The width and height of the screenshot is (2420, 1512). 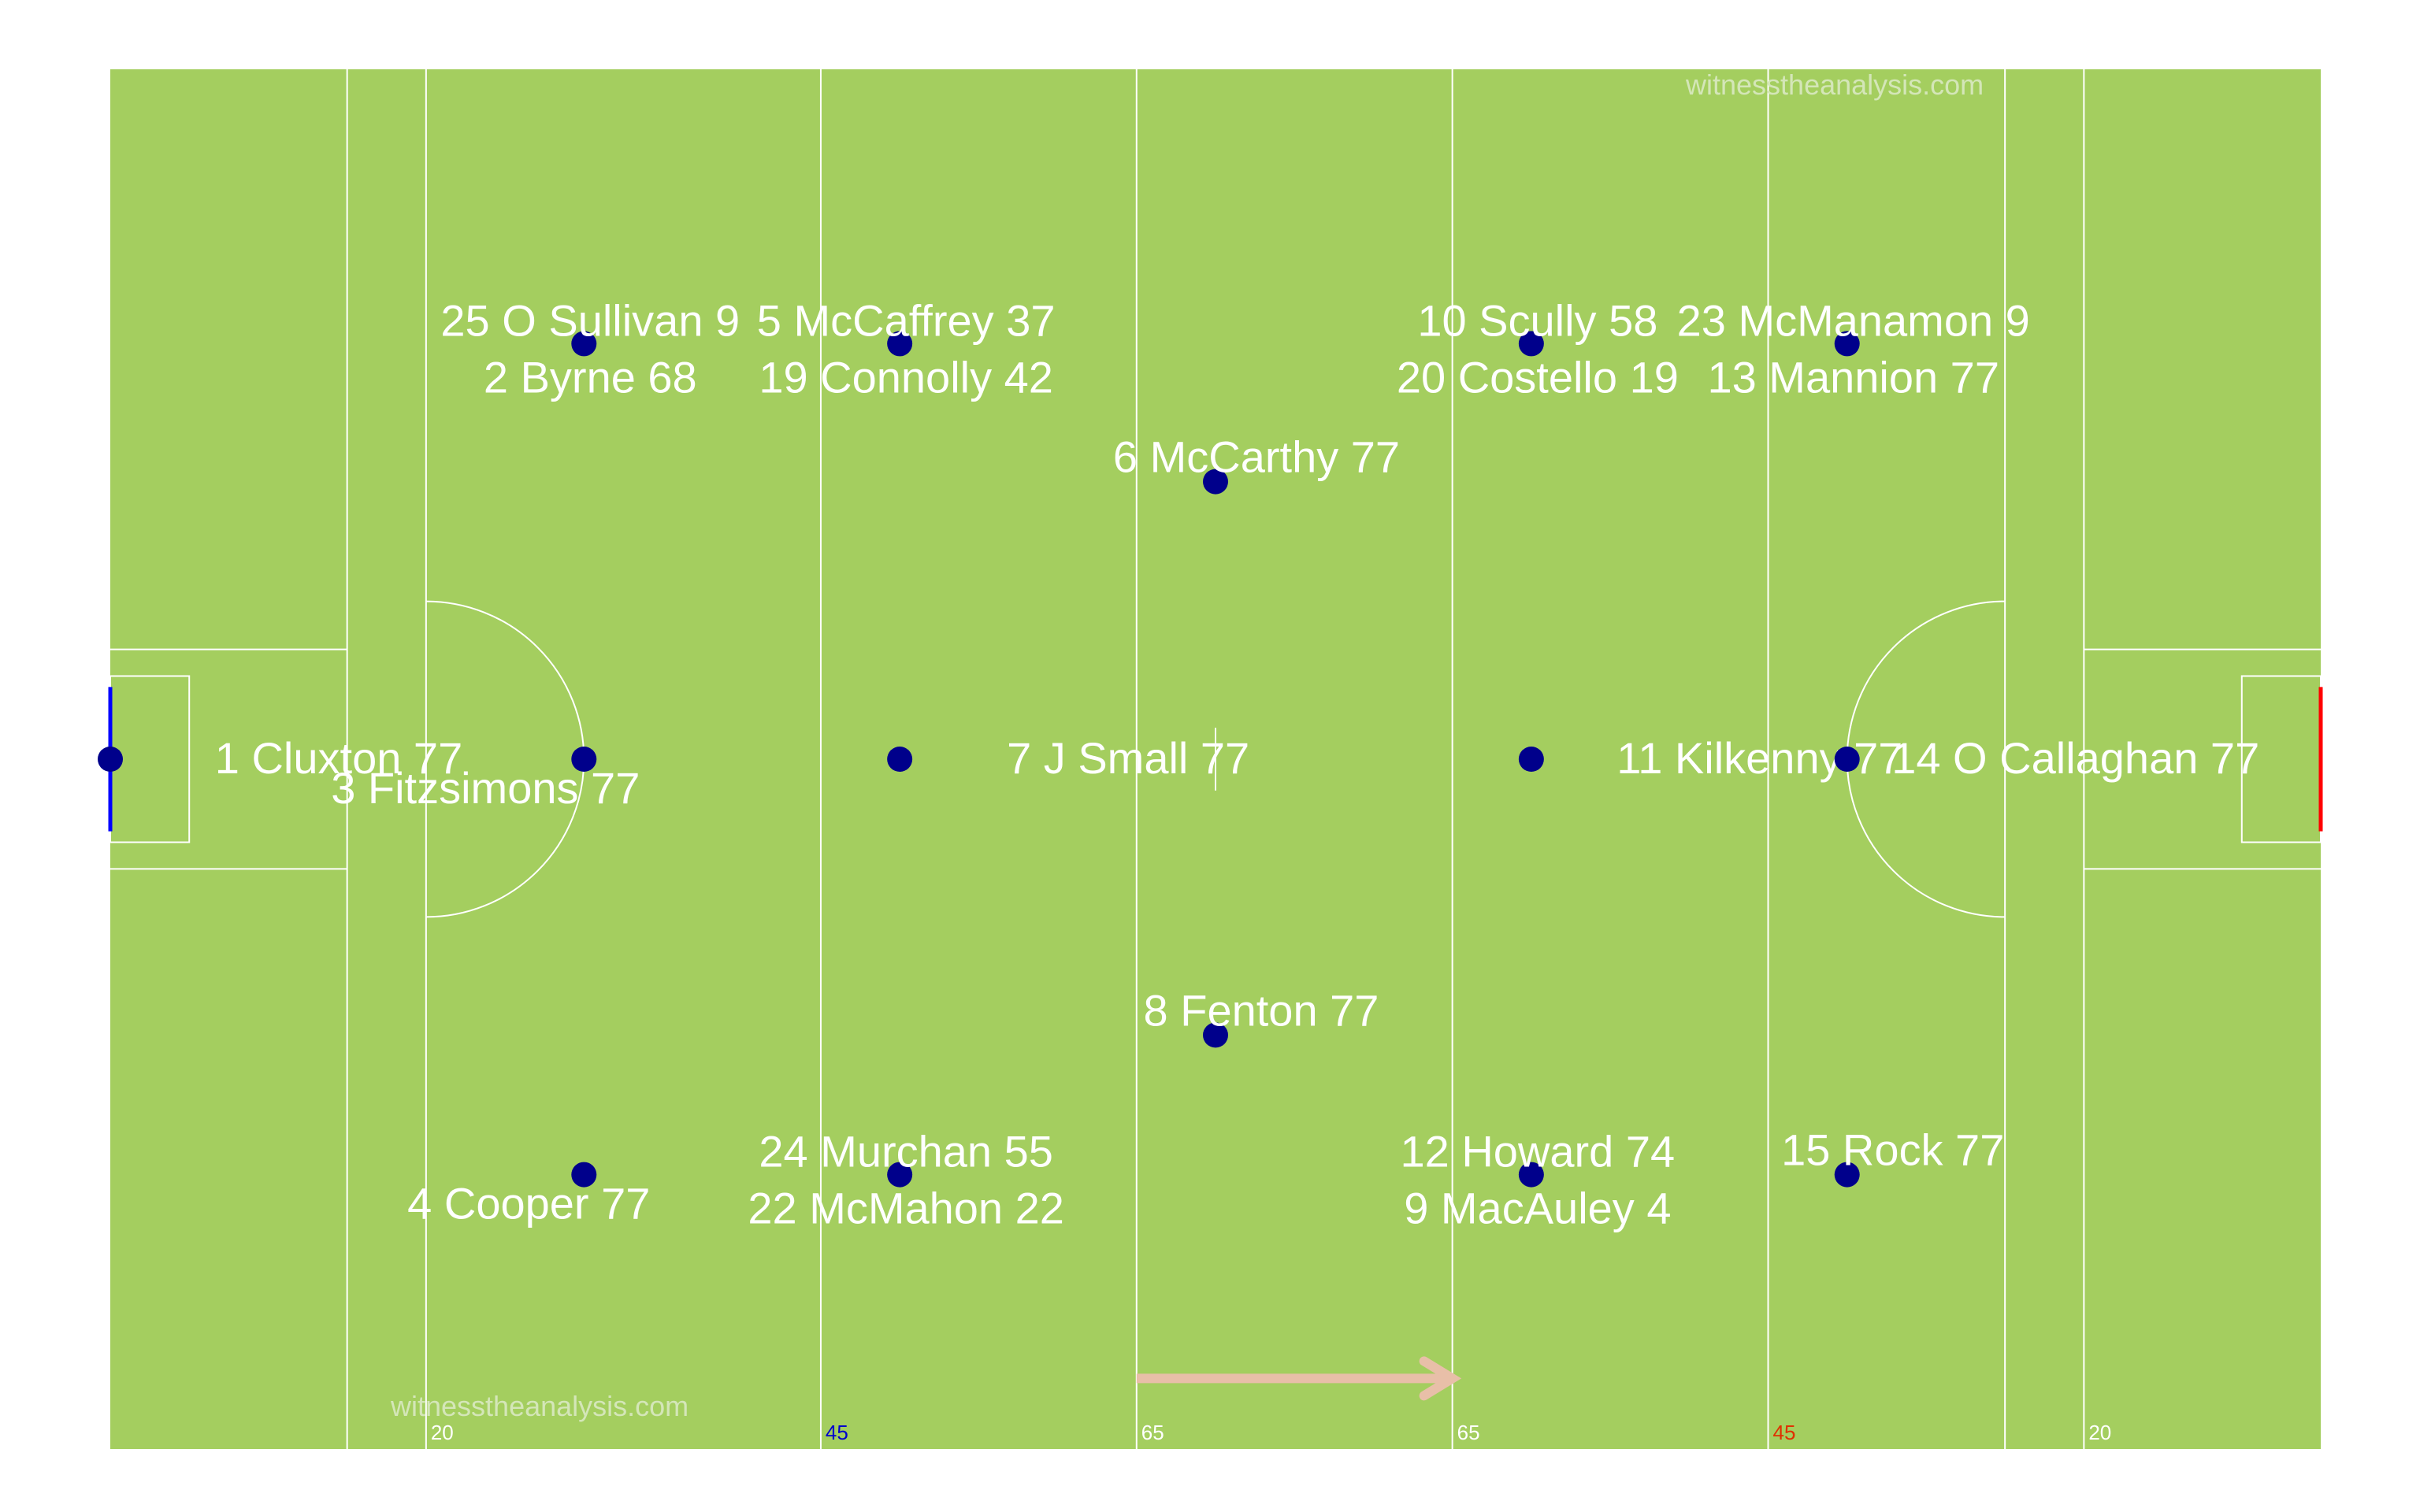 What do you see at coordinates (1537, 320) in the screenshot?
I see `player-label-10-1: 10 Scully 58` at bounding box center [1537, 320].